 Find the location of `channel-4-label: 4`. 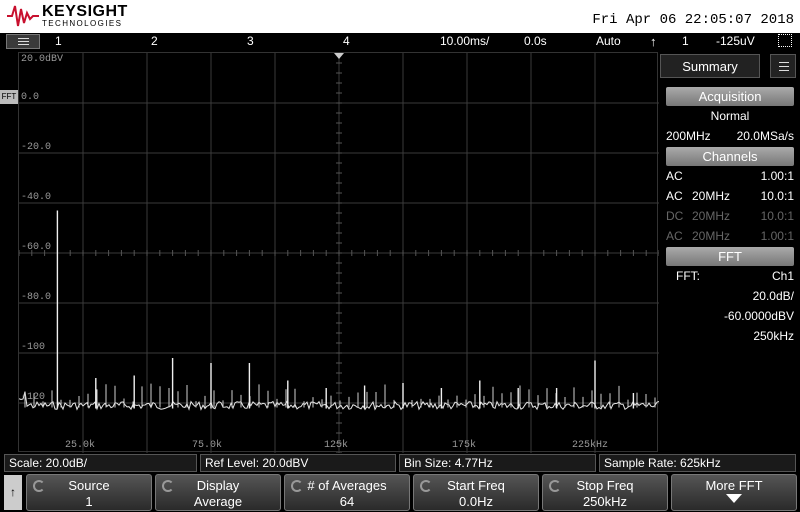

channel-4-label: 4 is located at coordinates (346, 41).